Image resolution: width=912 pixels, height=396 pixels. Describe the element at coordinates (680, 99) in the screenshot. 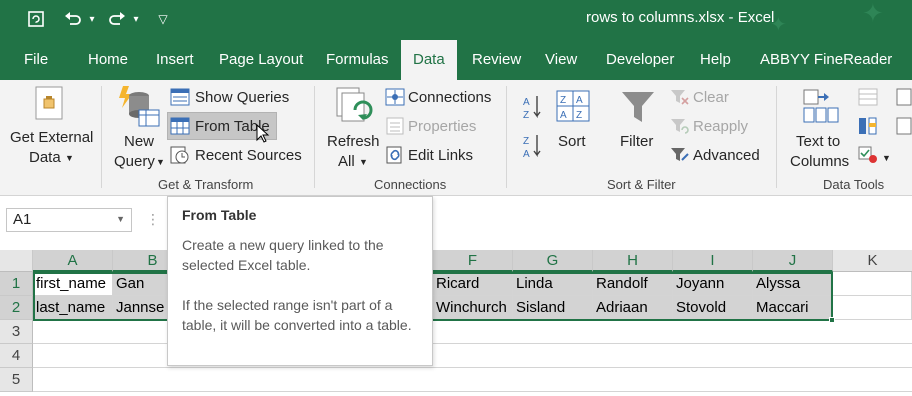

I see `clear-filter-icon` at that location.